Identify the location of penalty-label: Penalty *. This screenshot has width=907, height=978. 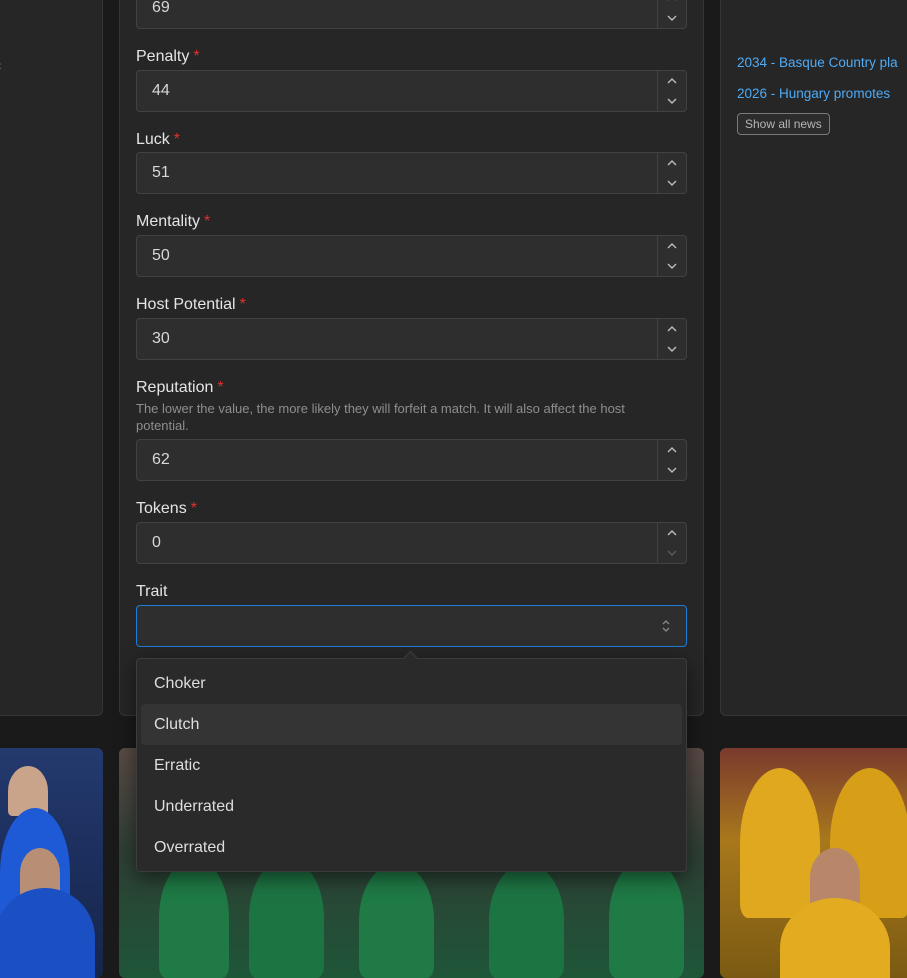
(168, 57).